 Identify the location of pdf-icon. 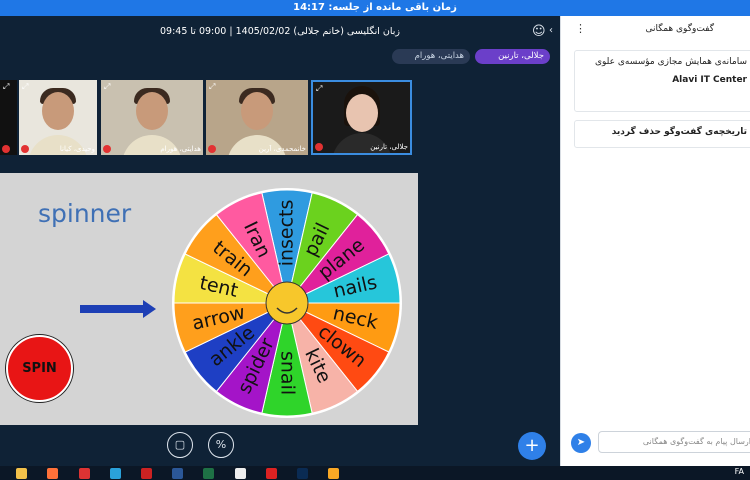
(271, 473).